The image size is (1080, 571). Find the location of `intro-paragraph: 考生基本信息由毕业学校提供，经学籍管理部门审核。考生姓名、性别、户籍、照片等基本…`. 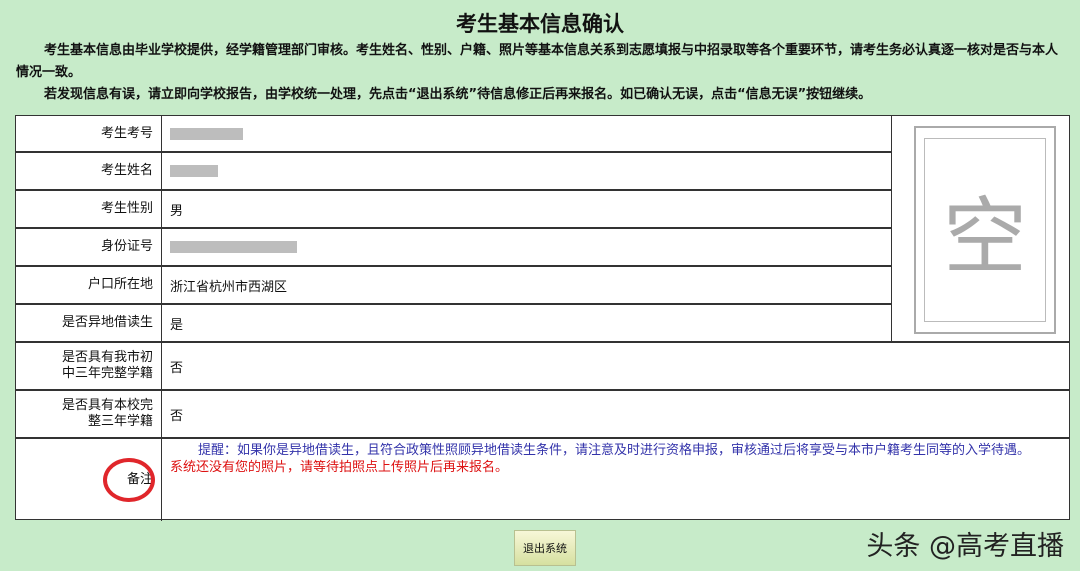

intro-paragraph: 考生基本信息由毕业学校提供，经学籍管理部门审核。考生姓名、性别、户籍、照片等基本… is located at coordinates (537, 61).